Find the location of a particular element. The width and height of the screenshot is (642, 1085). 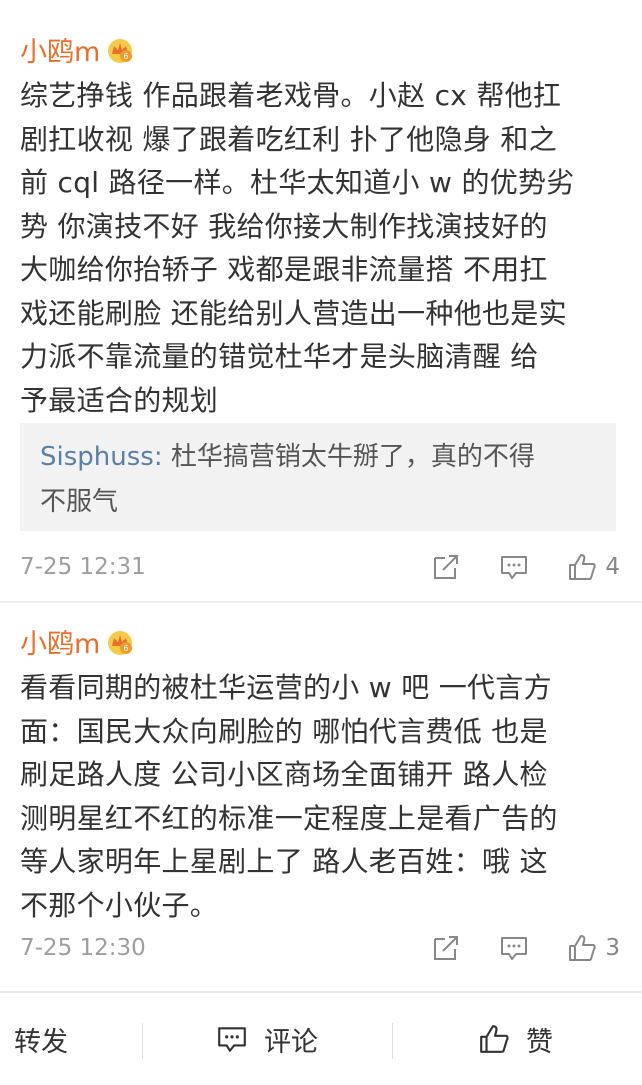

comment-timestamp: 7-25 12:30 is located at coordinates (83, 948).